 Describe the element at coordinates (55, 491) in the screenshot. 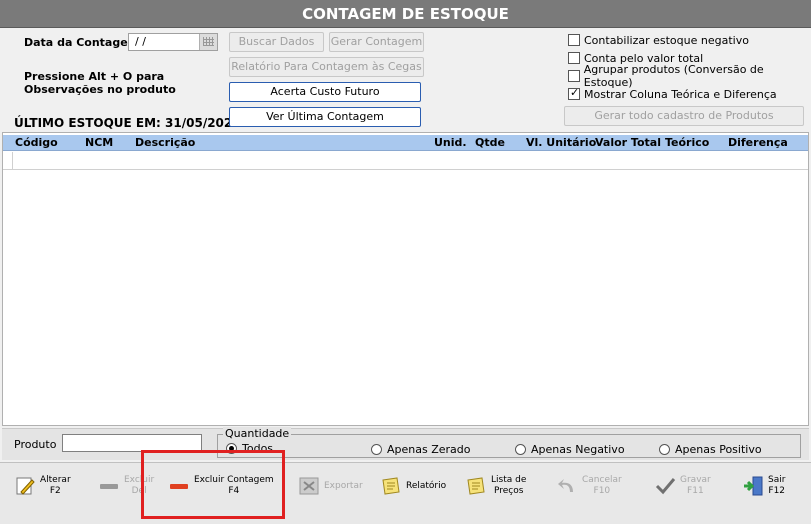

I see `alterar-key: F2` at that location.